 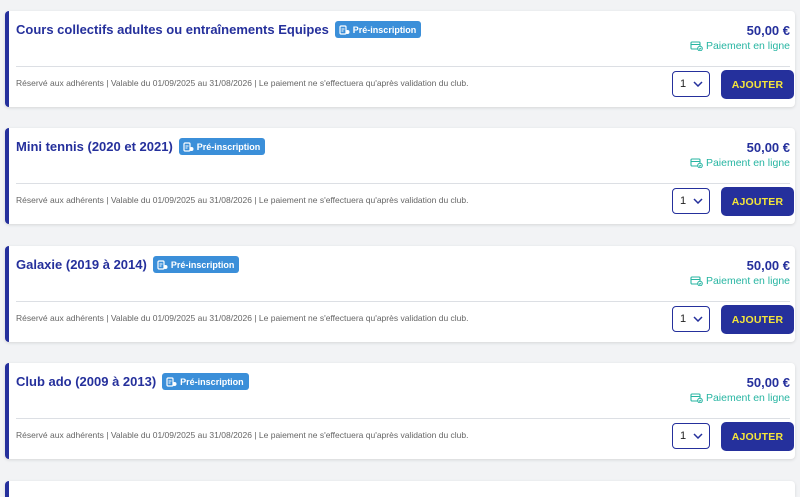 I want to click on title-row: Galaxie (2019 à 2014) Pré-inscription, so click(x=128, y=264).